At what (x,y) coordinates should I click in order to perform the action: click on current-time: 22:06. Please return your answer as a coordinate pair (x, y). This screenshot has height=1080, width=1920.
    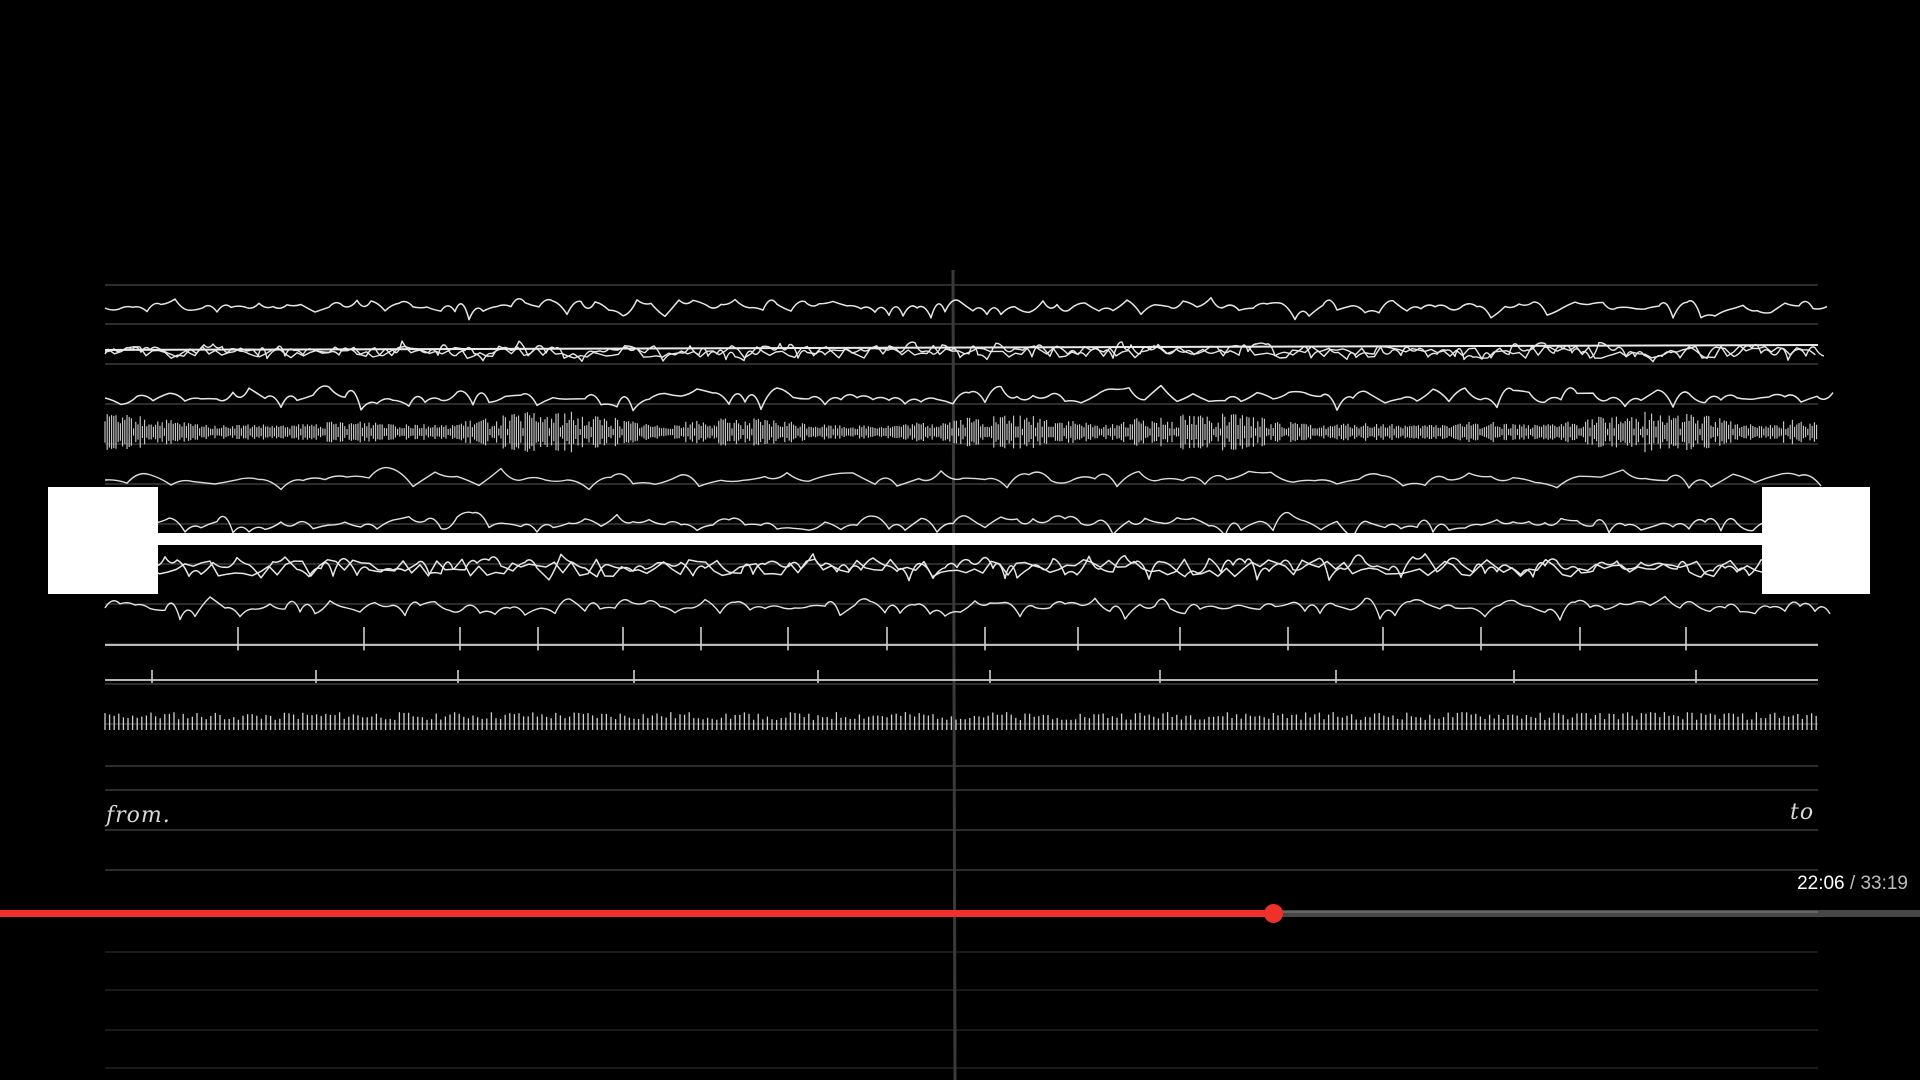
    Looking at the image, I should click on (1821, 883).